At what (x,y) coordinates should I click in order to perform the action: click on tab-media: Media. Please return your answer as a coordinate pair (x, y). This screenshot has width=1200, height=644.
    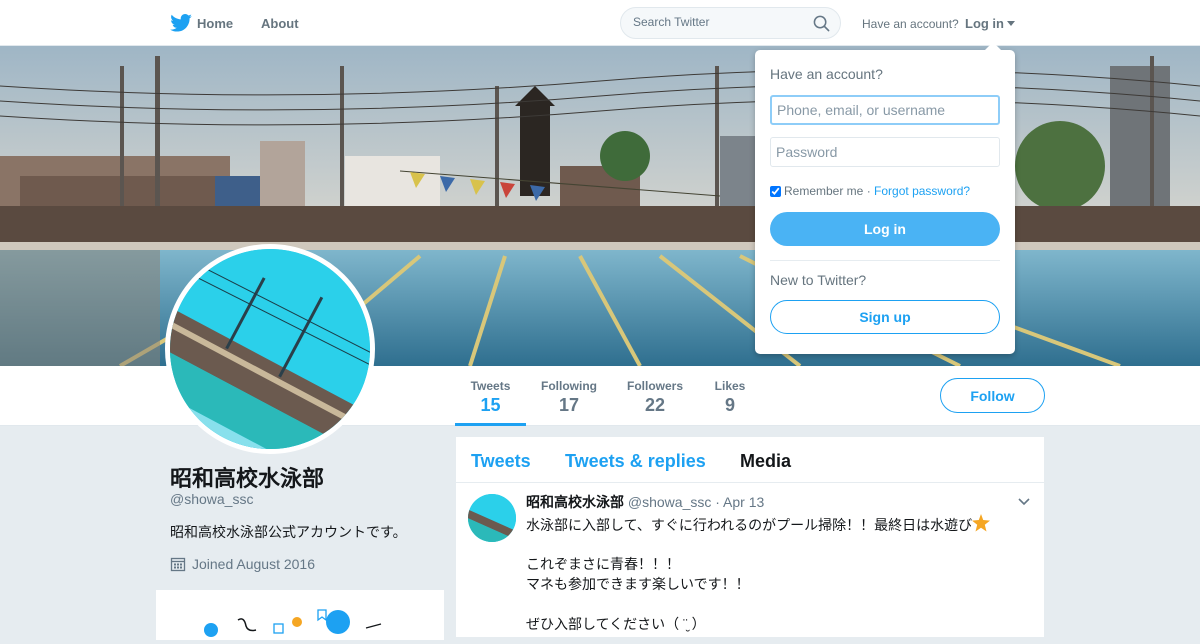
    Looking at the image, I should click on (765, 461).